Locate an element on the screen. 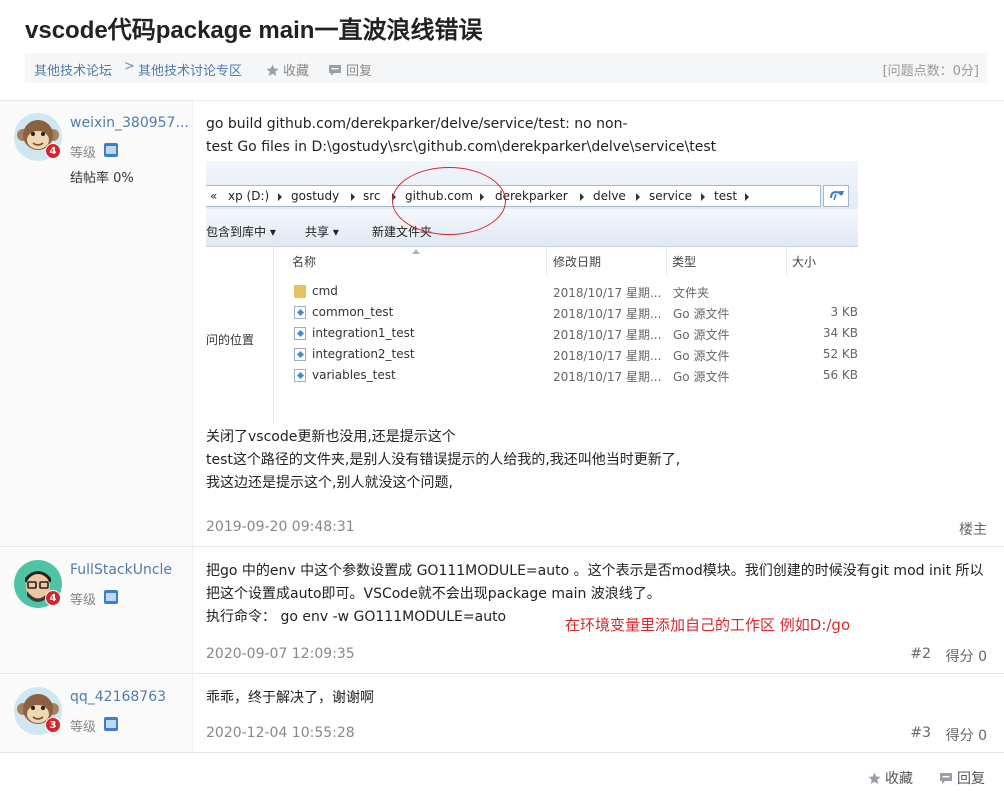 The width and height of the screenshot is (1004, 791). question-score: [问题点数：0分] is located at coordinates (930, 71).